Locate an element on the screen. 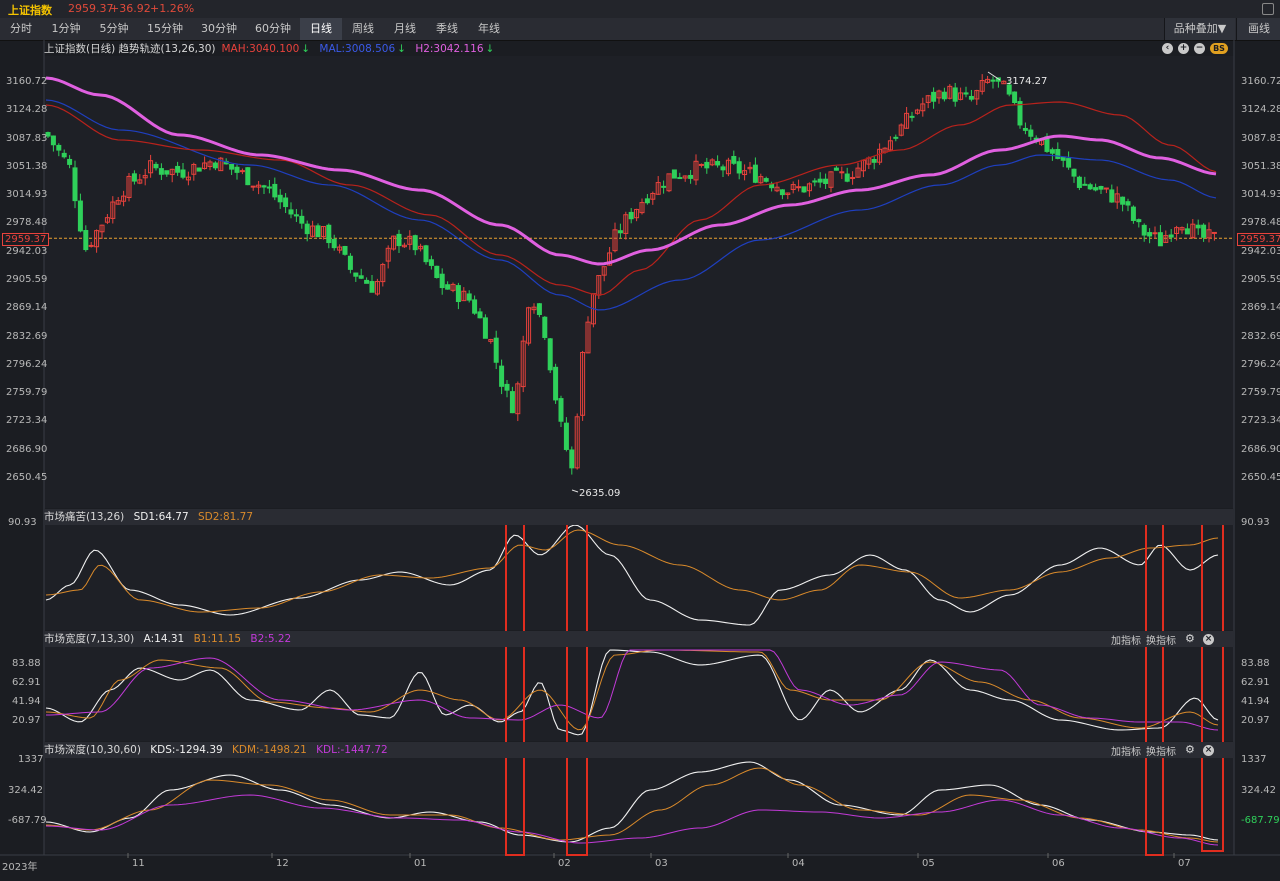 The image size is (1280, 881). pain-axis-label-right: 90.93 is located at coordinates (1255, 522).